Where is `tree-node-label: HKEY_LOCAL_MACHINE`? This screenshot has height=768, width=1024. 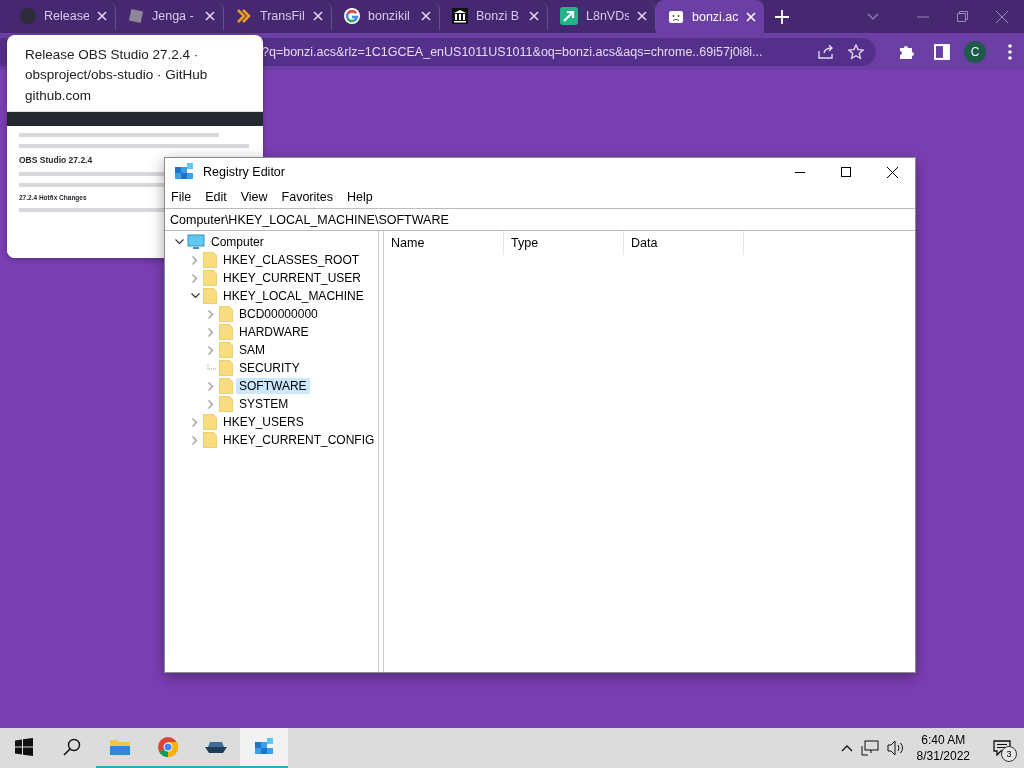
tree-node-label: HKEY_LOCAL_MACHINE is located at coordinates (293, 296).